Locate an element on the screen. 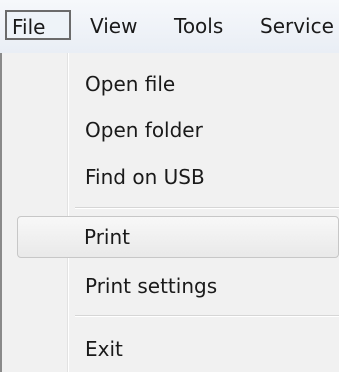 The image size is (339, 372). menu-item-print-settings: Print settings is located at coordinates (170, 286).